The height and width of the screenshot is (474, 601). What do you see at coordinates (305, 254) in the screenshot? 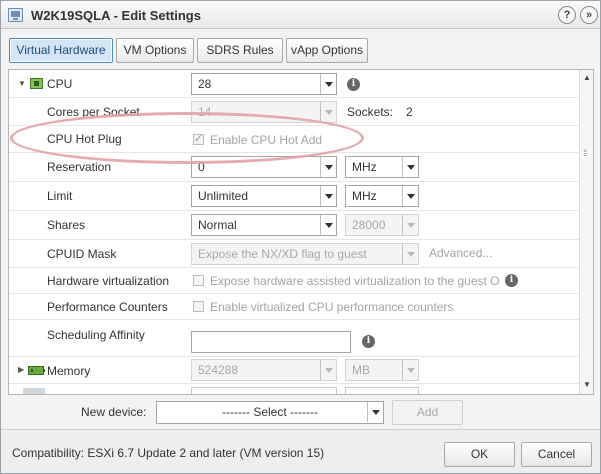
I see `cpuid-mask-select: Expose the NX/XD flag to guest` at bounding box center [305, 254].